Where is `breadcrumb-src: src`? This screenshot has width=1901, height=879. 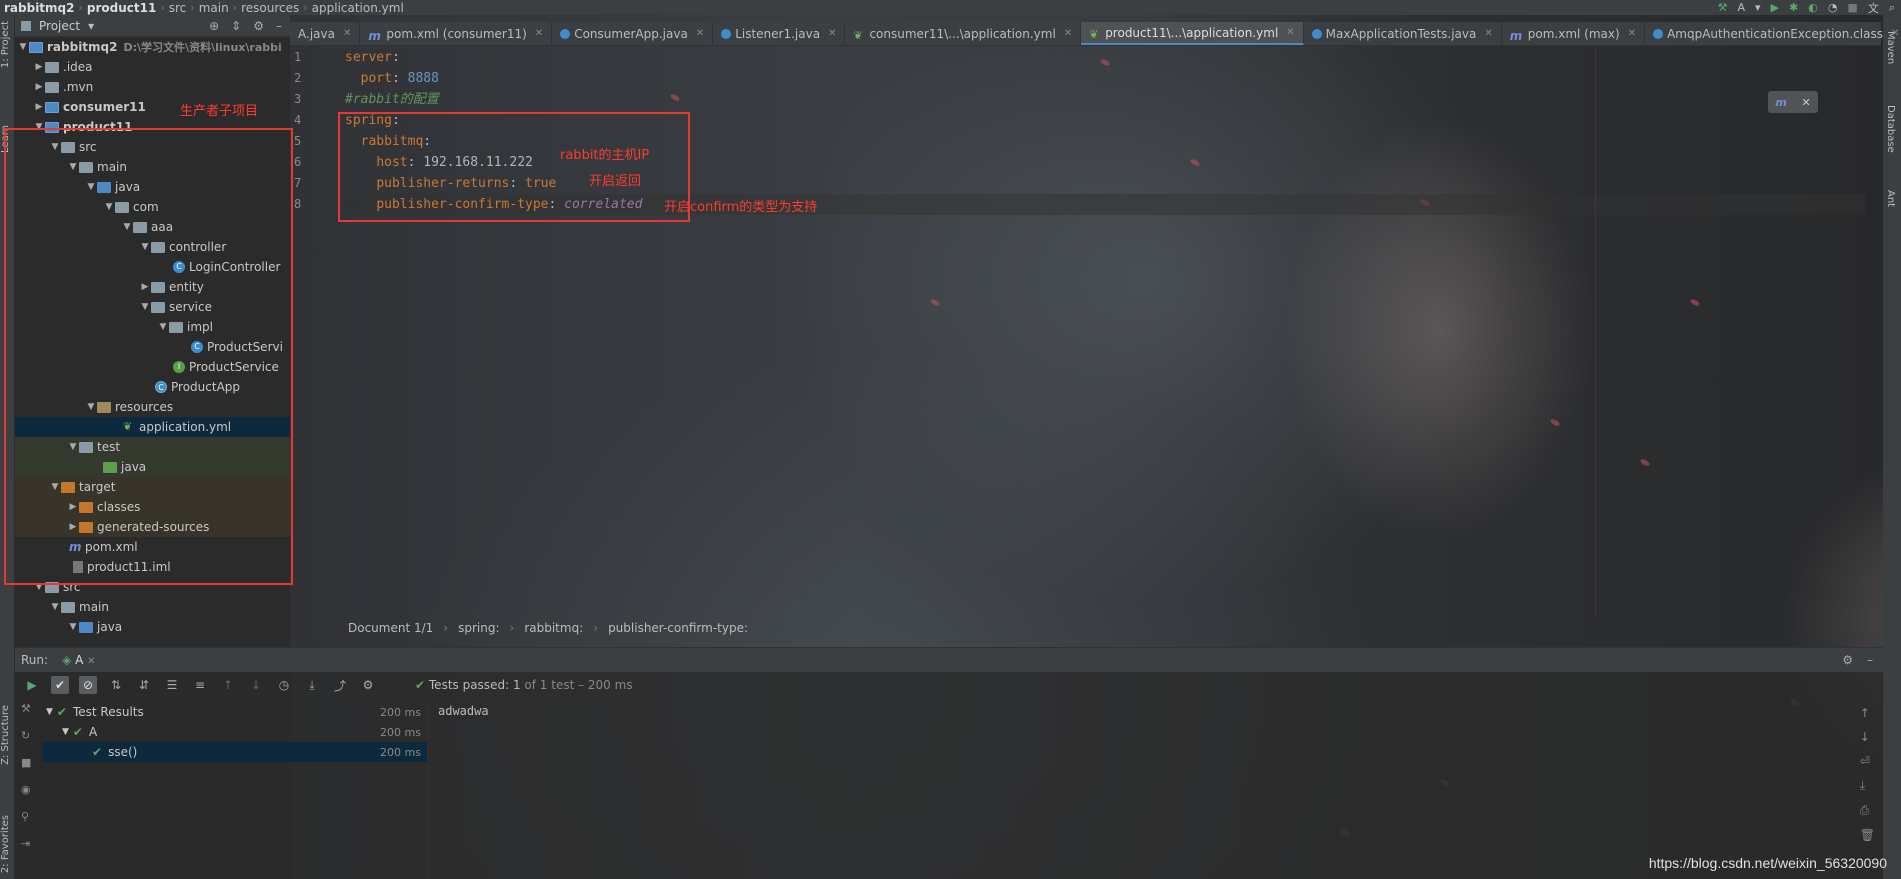 breadcrumb-src: src is located at coordinates (178, 8).